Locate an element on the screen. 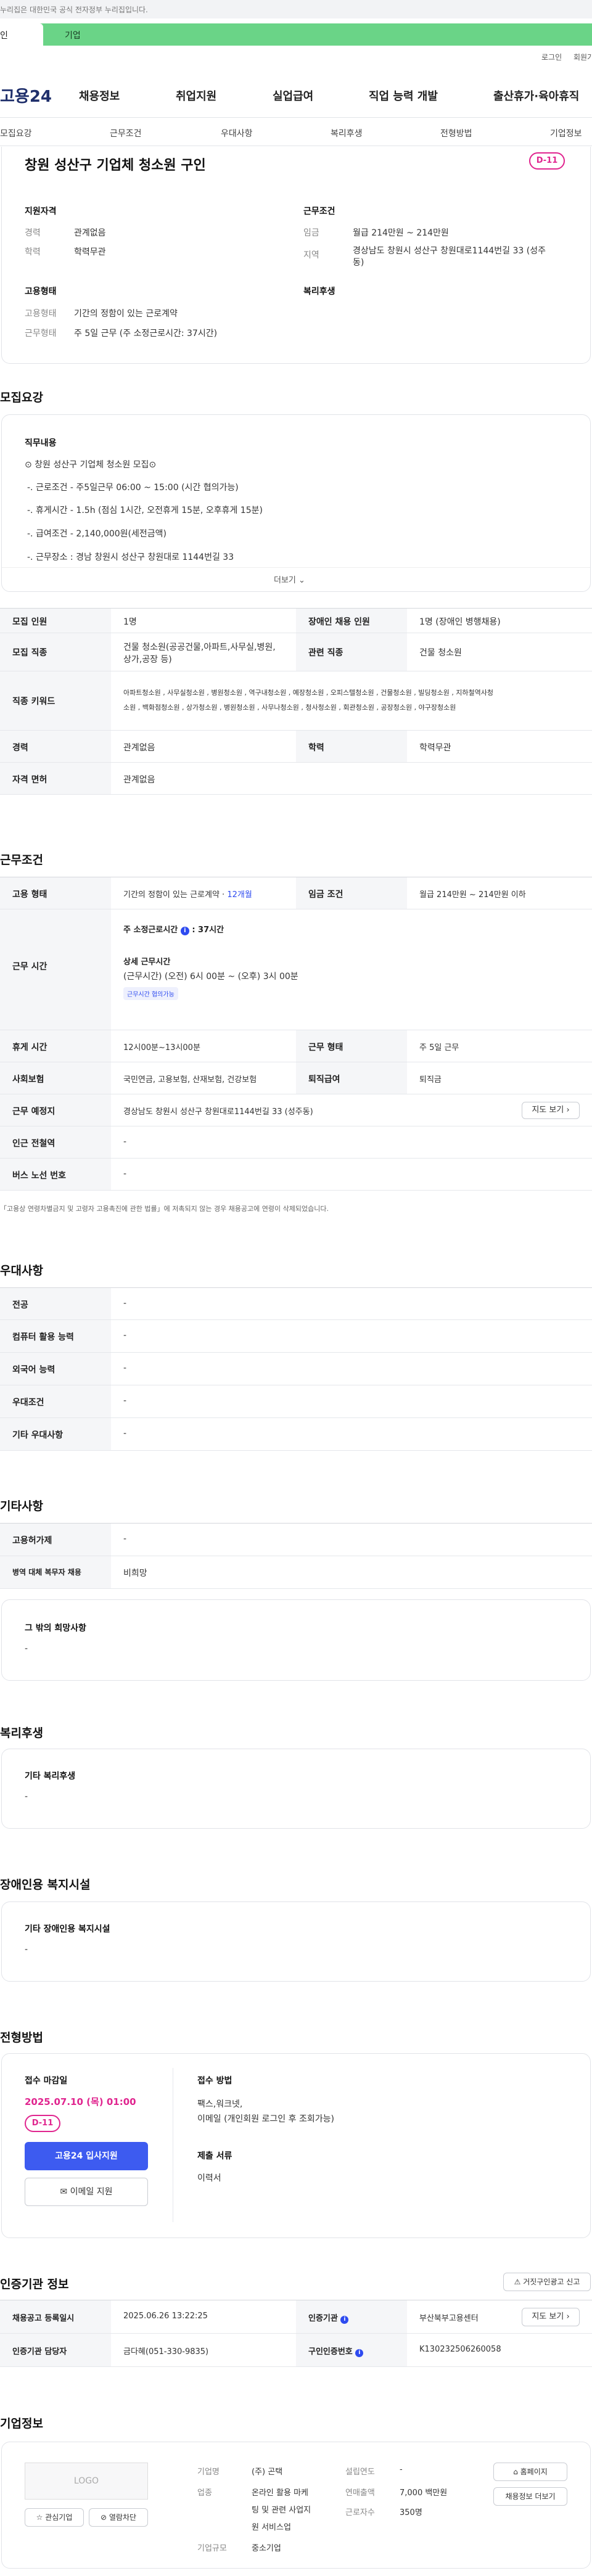 Image resolution: width=592 pixels, height=2576 pixels. cert-map-button: 지도 보기 › is located at coordinates (551, 2317).